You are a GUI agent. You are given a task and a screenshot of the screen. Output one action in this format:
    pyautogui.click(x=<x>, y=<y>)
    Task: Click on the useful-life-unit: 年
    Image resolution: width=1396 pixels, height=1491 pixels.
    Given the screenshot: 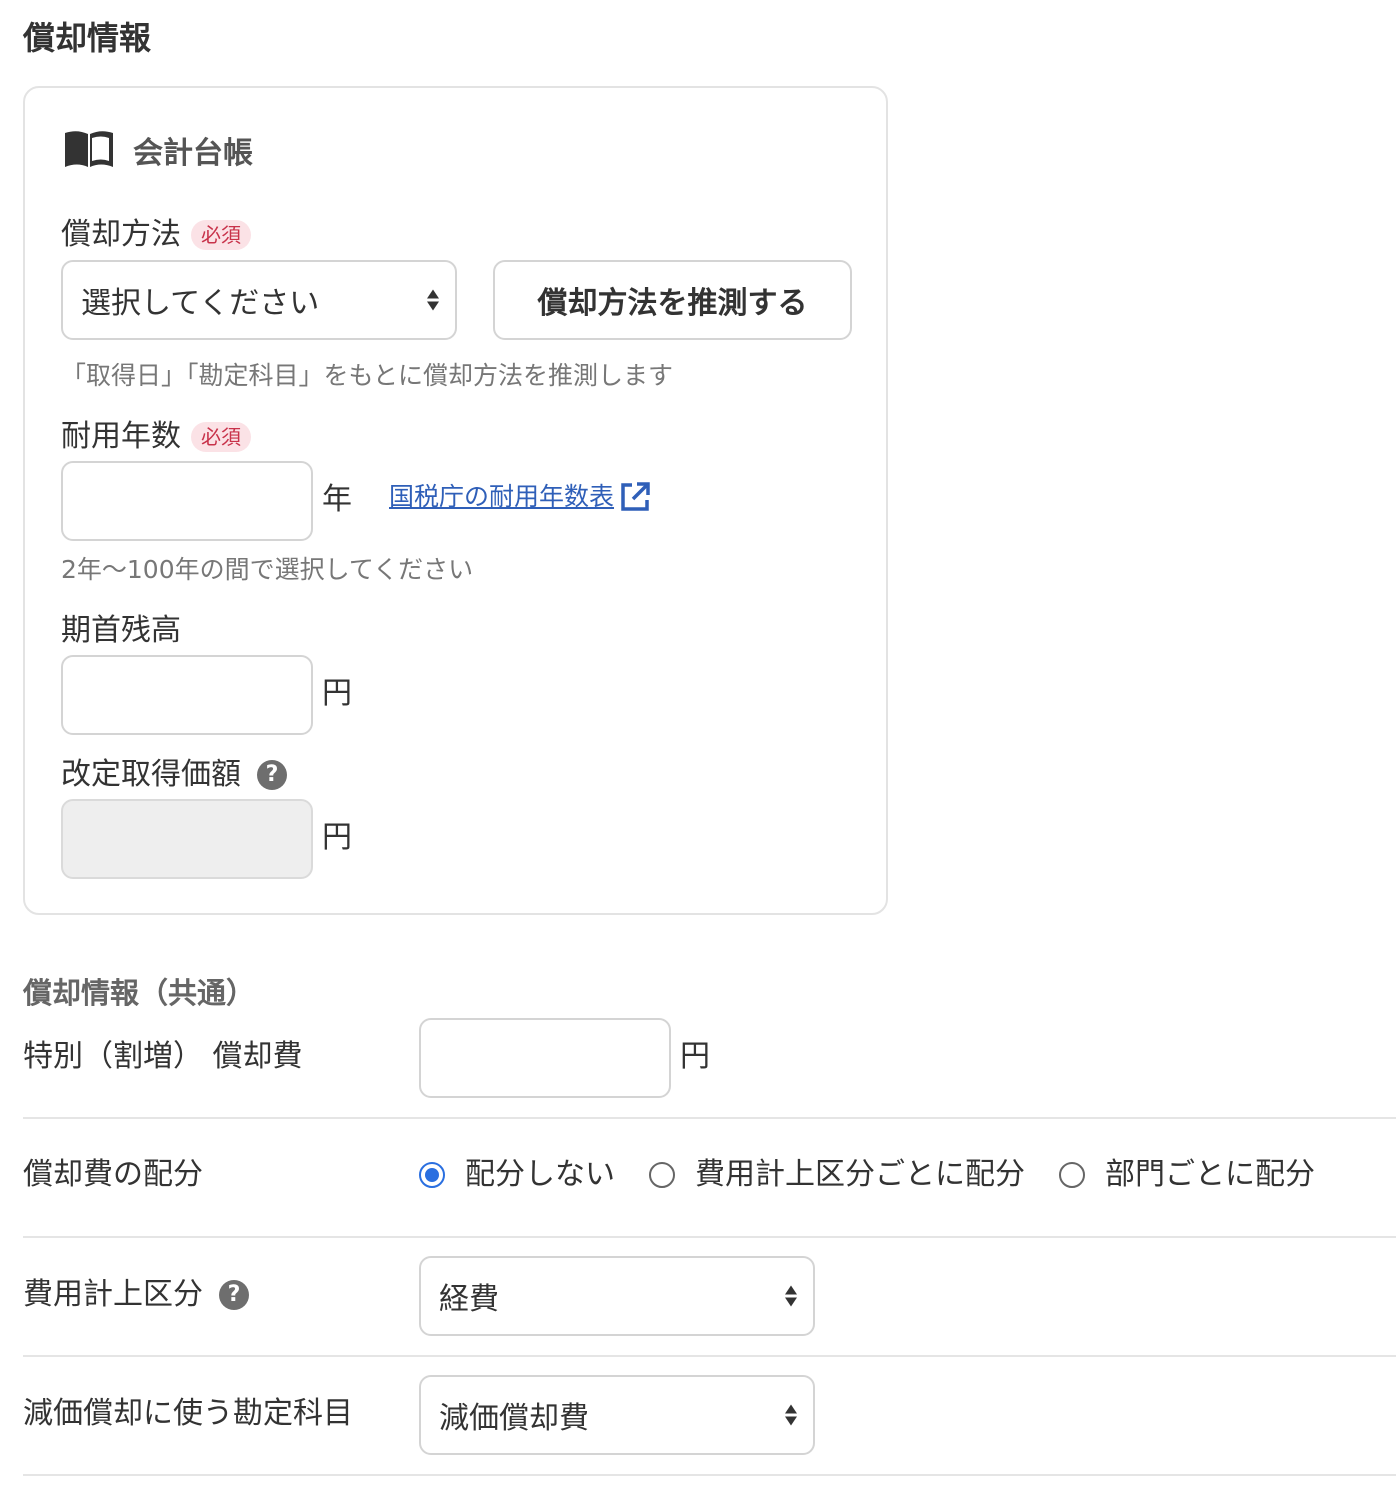 What is the action you would take?
    pyautogui.click(x=337, y=499)
    